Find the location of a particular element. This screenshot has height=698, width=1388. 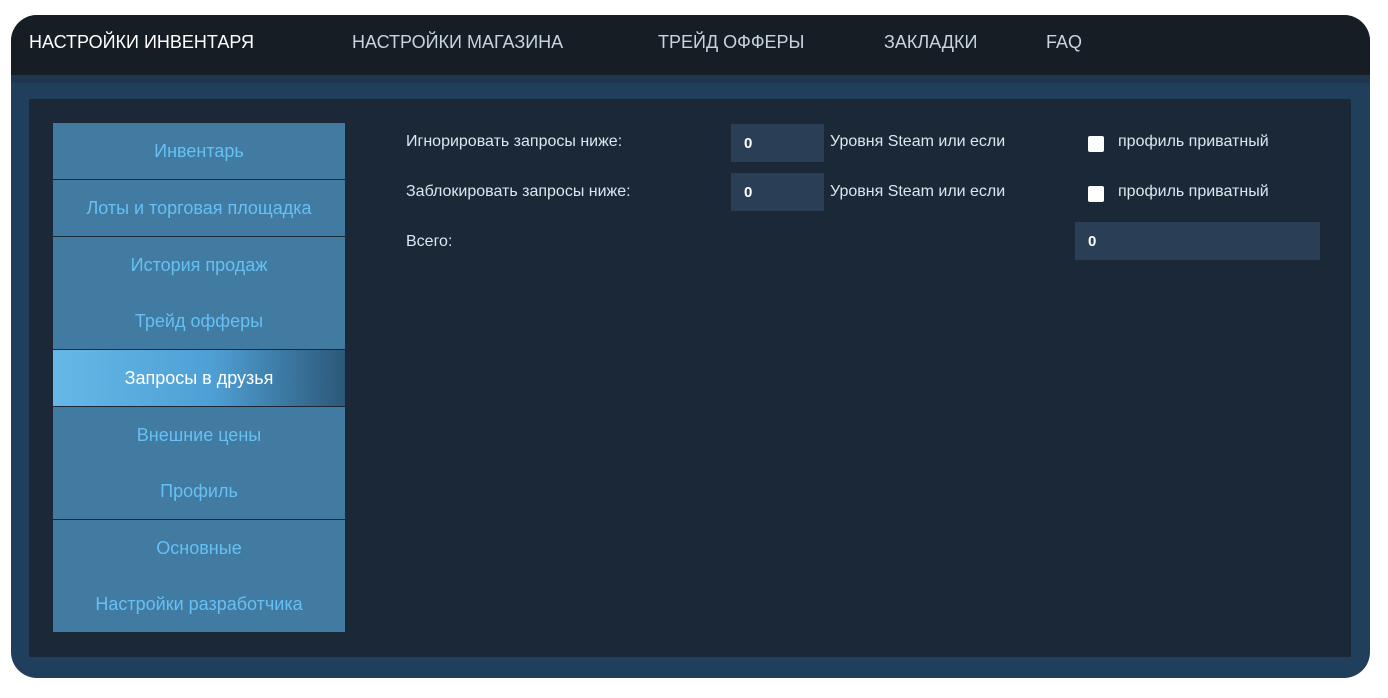

tab-bookmarks: ЗАКЛАДКИ is located at coordinates (930, 42).